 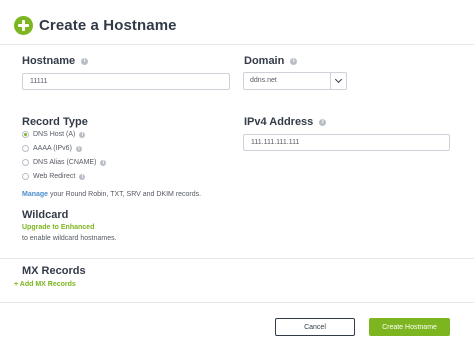 I want to click on domain-select: ddns.net, so click(x=295, y=81).